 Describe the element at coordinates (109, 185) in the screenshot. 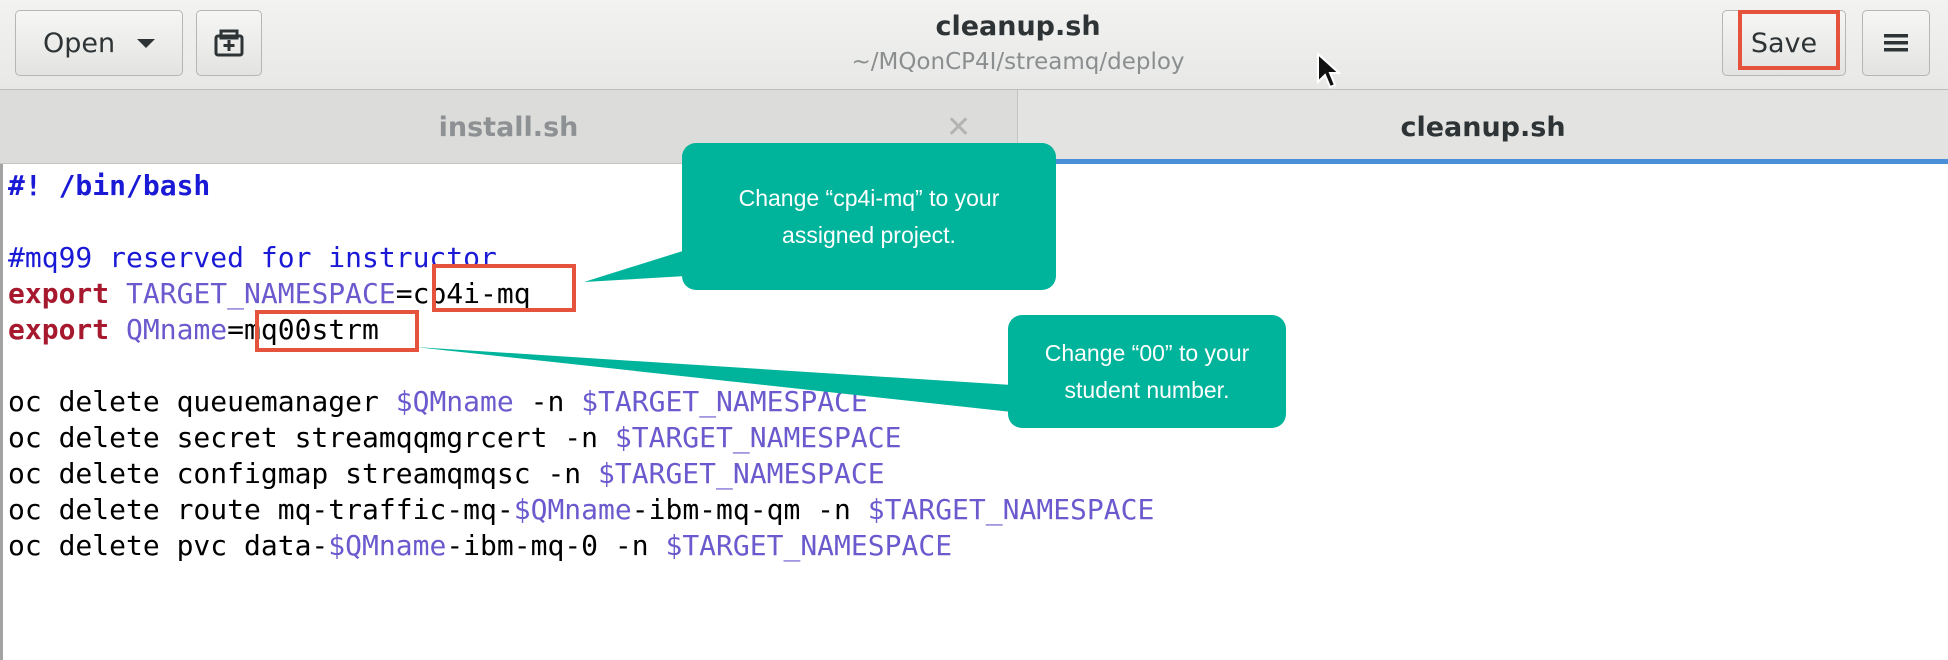

I see `code-line: #! /bin/bash` at that location.